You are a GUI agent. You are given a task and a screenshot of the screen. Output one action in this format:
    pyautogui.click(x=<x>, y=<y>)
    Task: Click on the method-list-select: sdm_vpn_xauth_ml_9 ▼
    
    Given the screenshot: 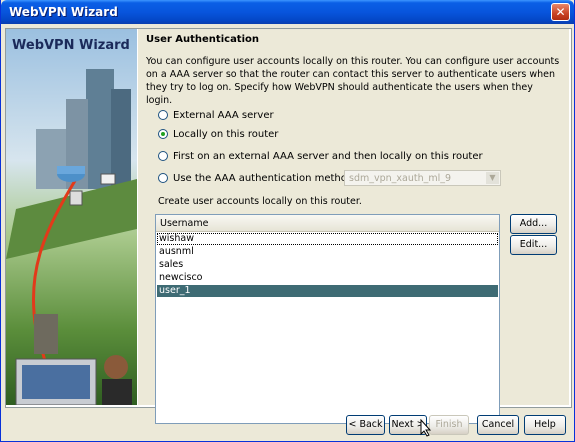 What is the action you would take?
    pyautogui.click(x=422, y=178)
    